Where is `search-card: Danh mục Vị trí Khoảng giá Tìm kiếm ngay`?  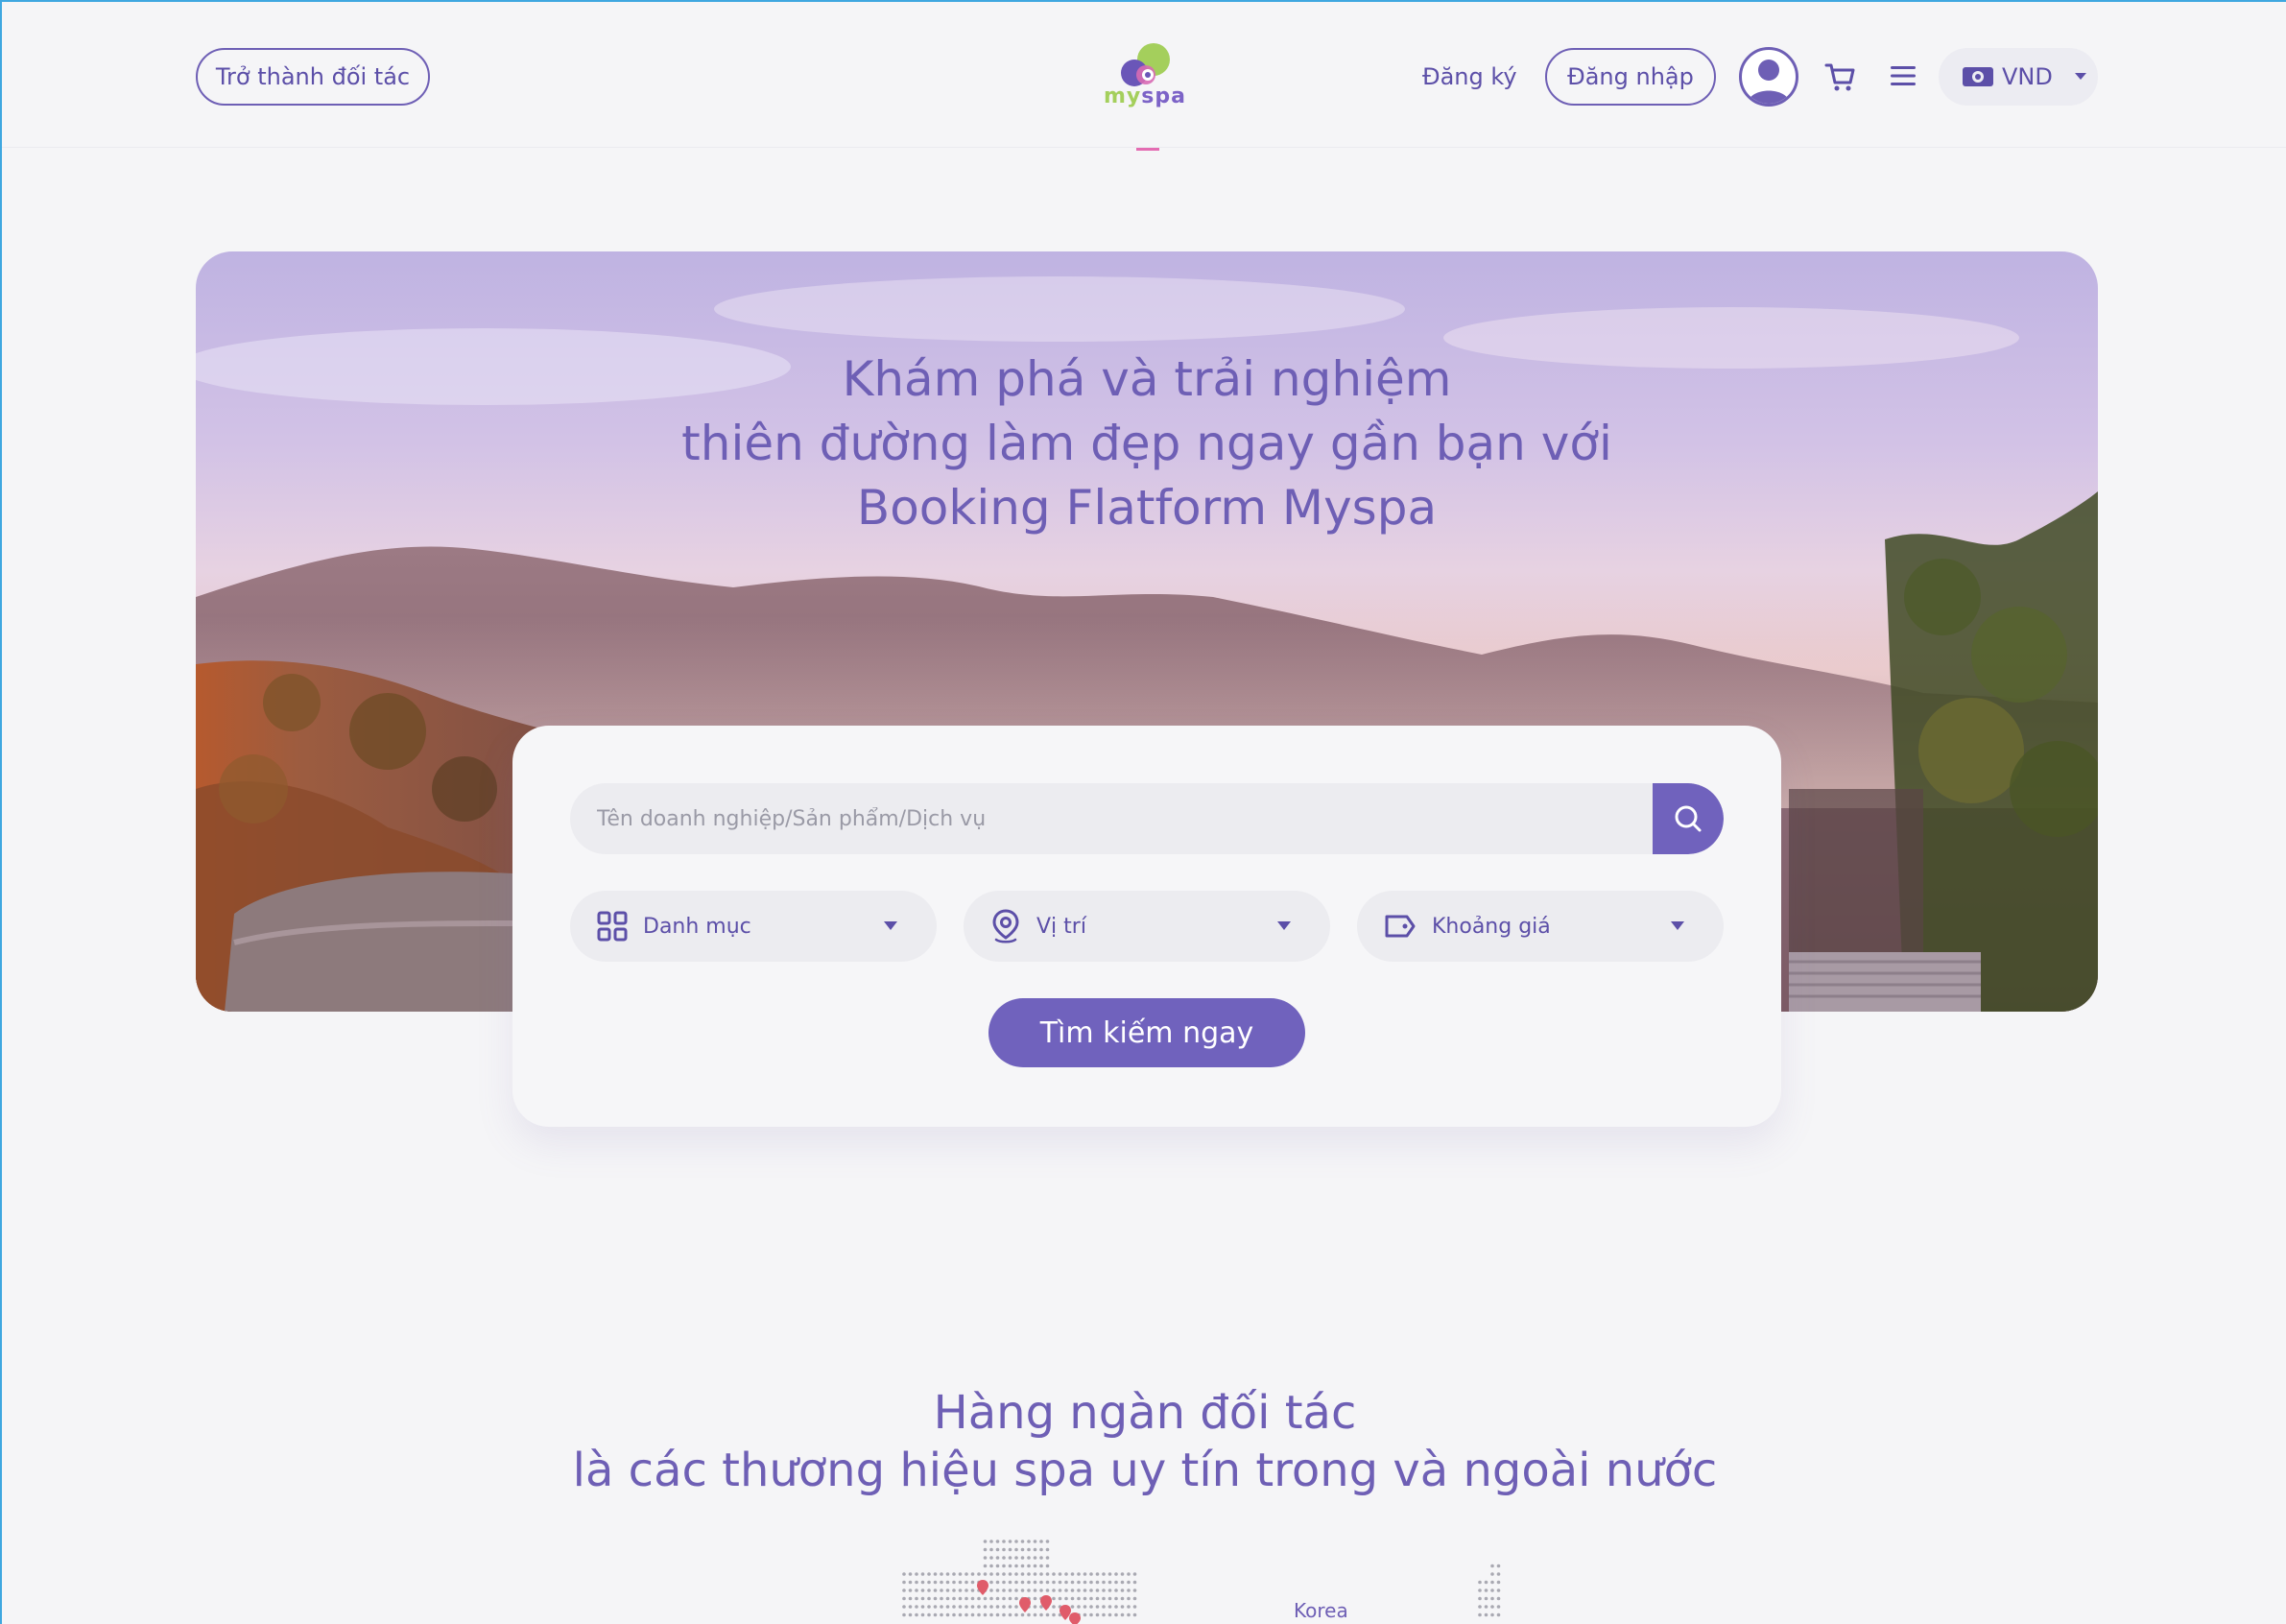
search-card: Danh mục Vị trí Khoảng giá Tìm kiếm ngay is located at coordinates (1146, 926).